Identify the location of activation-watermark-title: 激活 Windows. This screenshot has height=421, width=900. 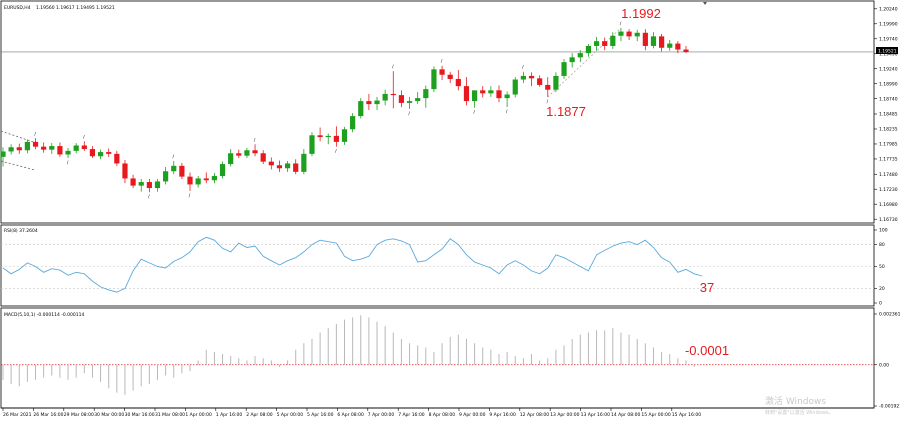
(795, 401).